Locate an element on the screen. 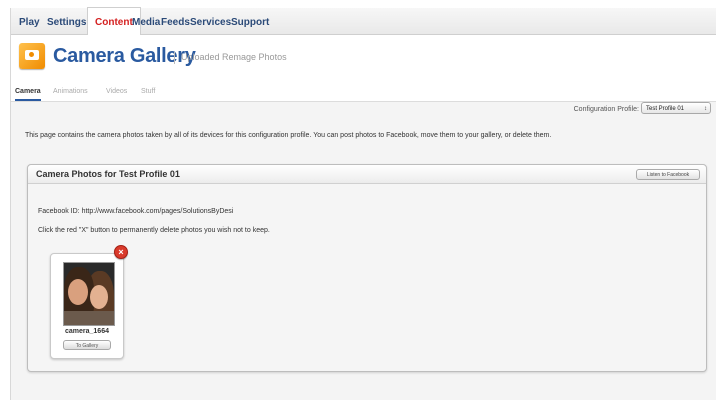  tab-feeds: Feeds is located at coordinates (175, 21).